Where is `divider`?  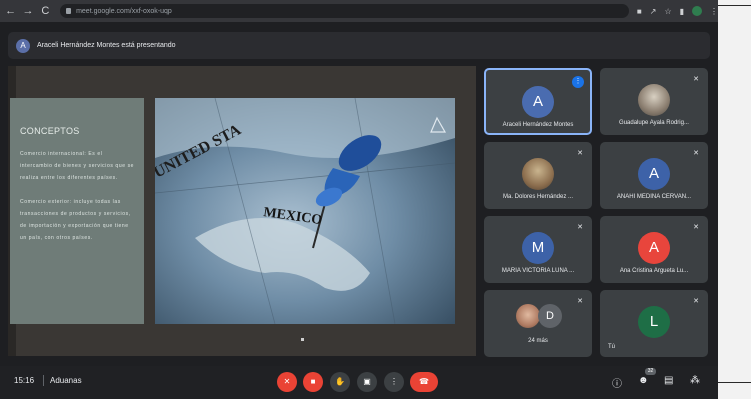 divider is located at coordinates (43, 380).